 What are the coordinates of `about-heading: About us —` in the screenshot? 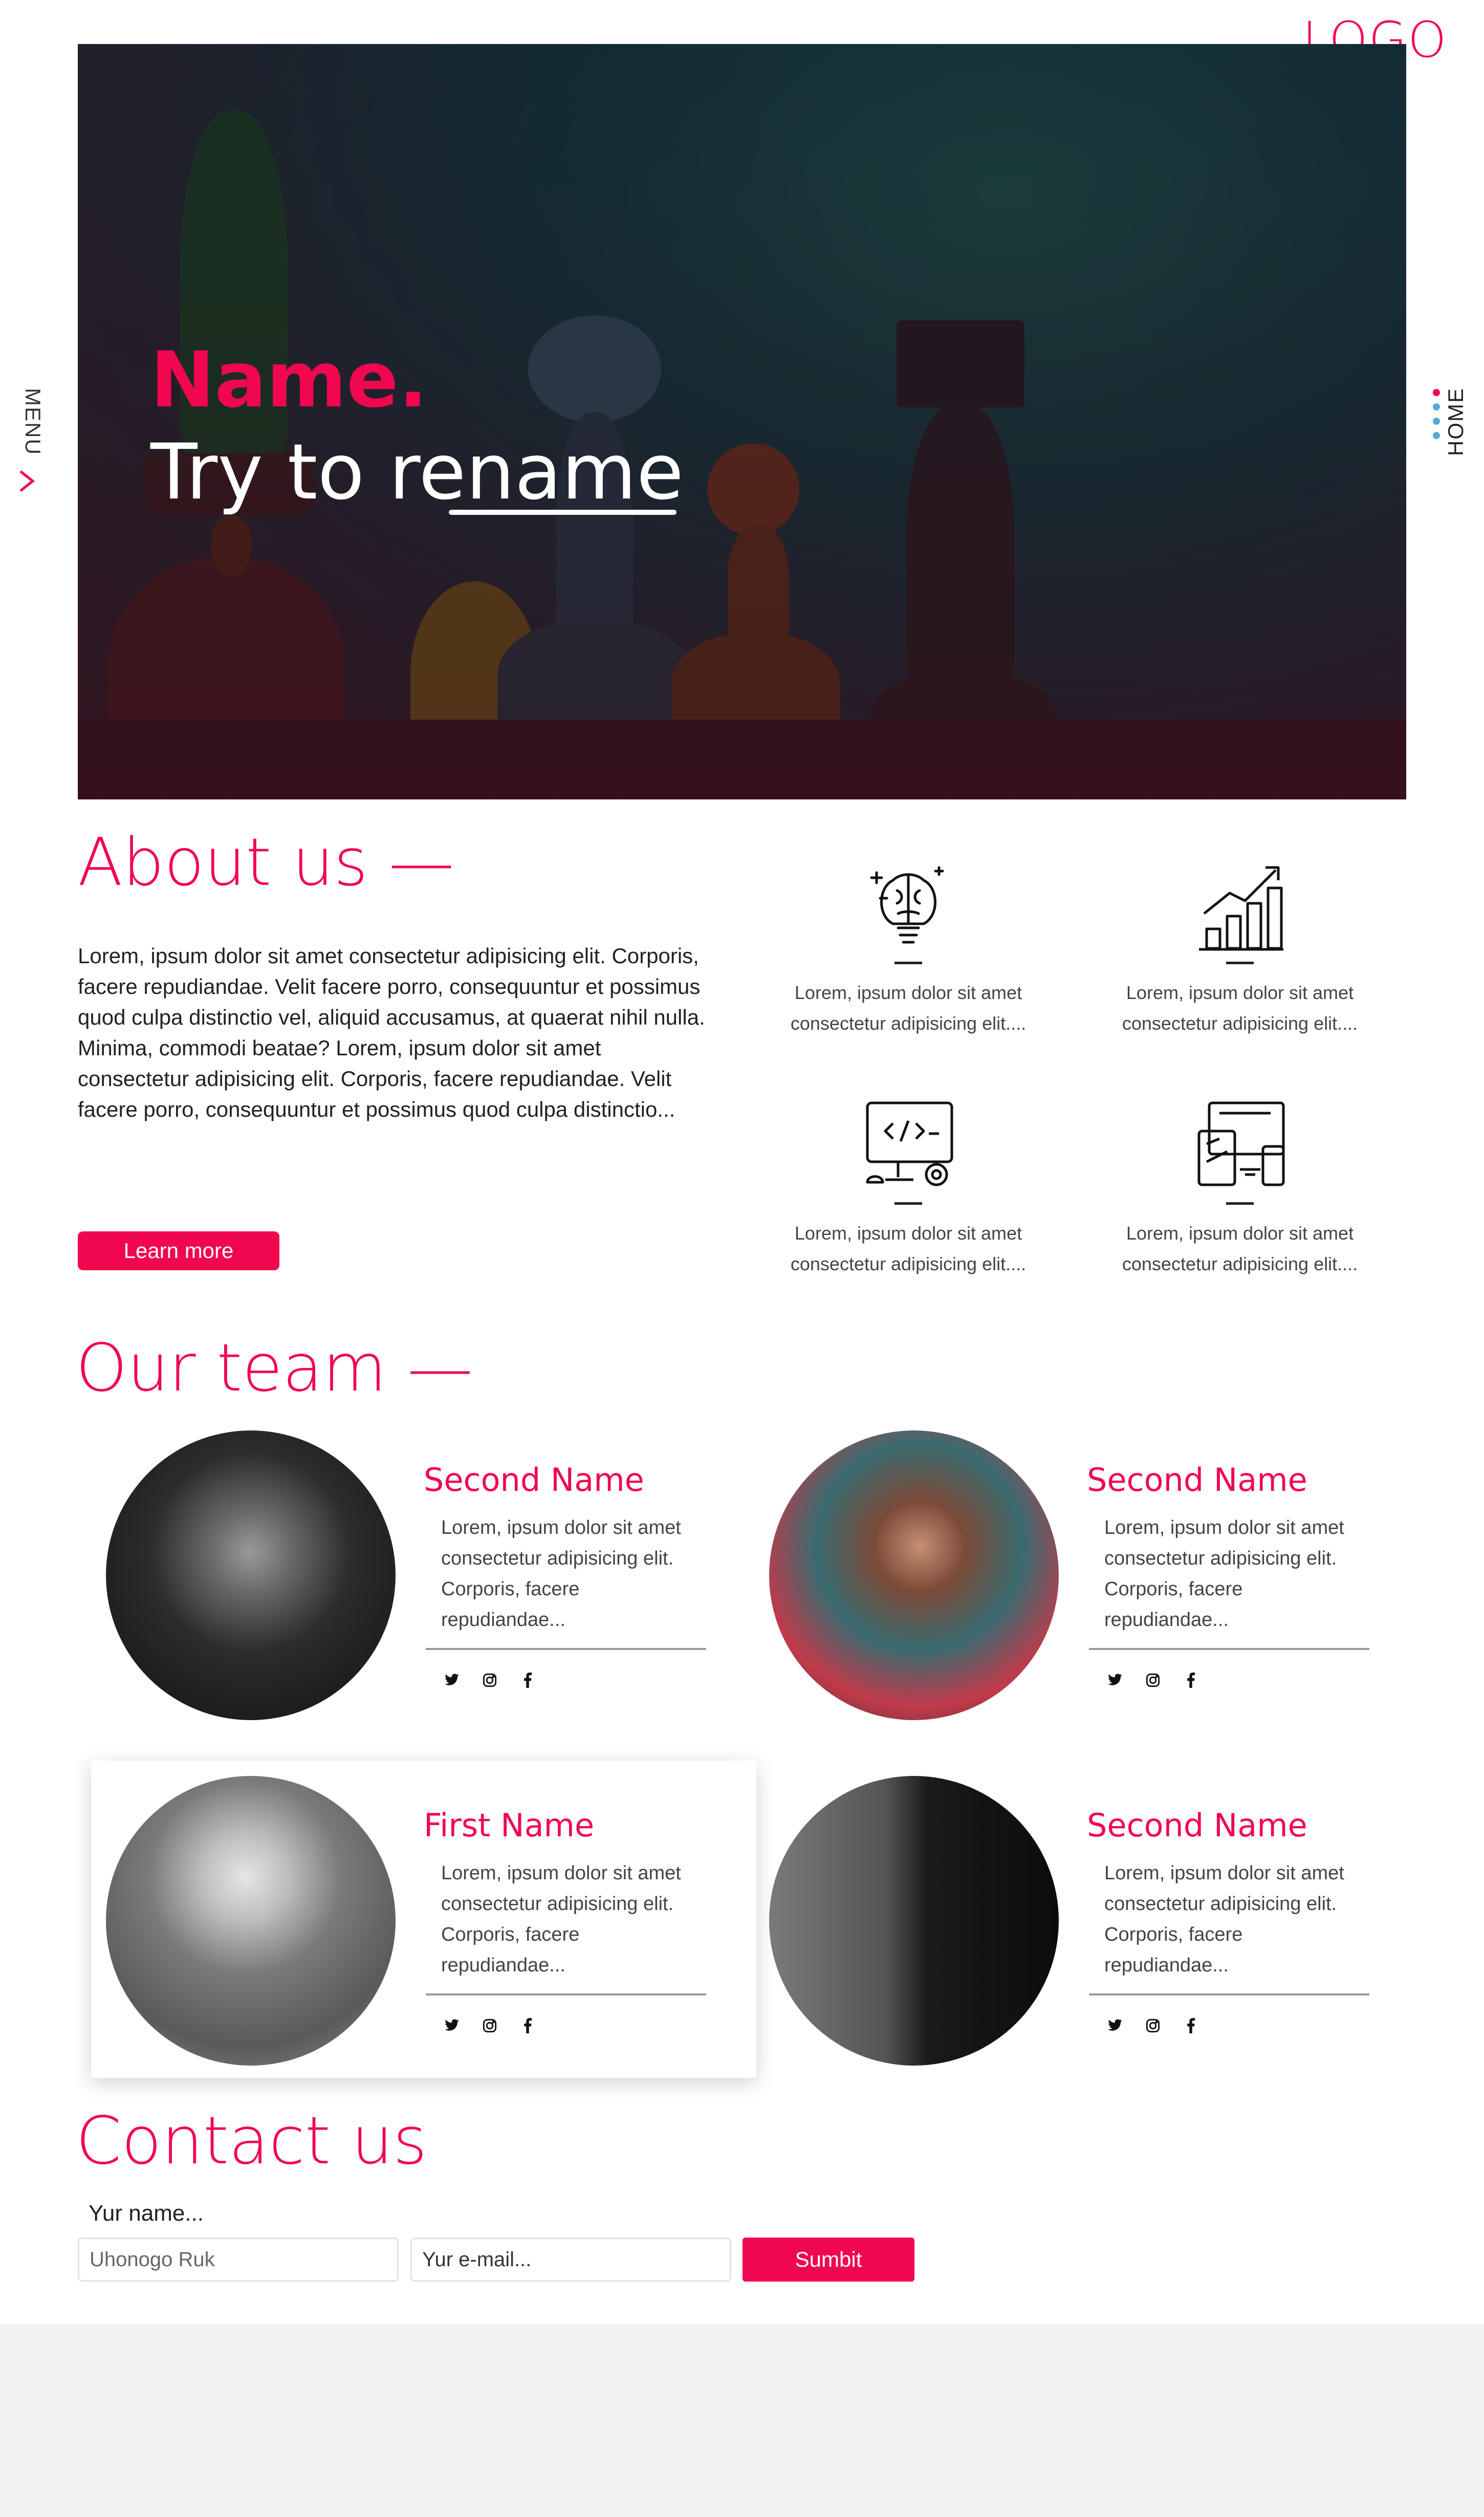 It's located at (266, 862).